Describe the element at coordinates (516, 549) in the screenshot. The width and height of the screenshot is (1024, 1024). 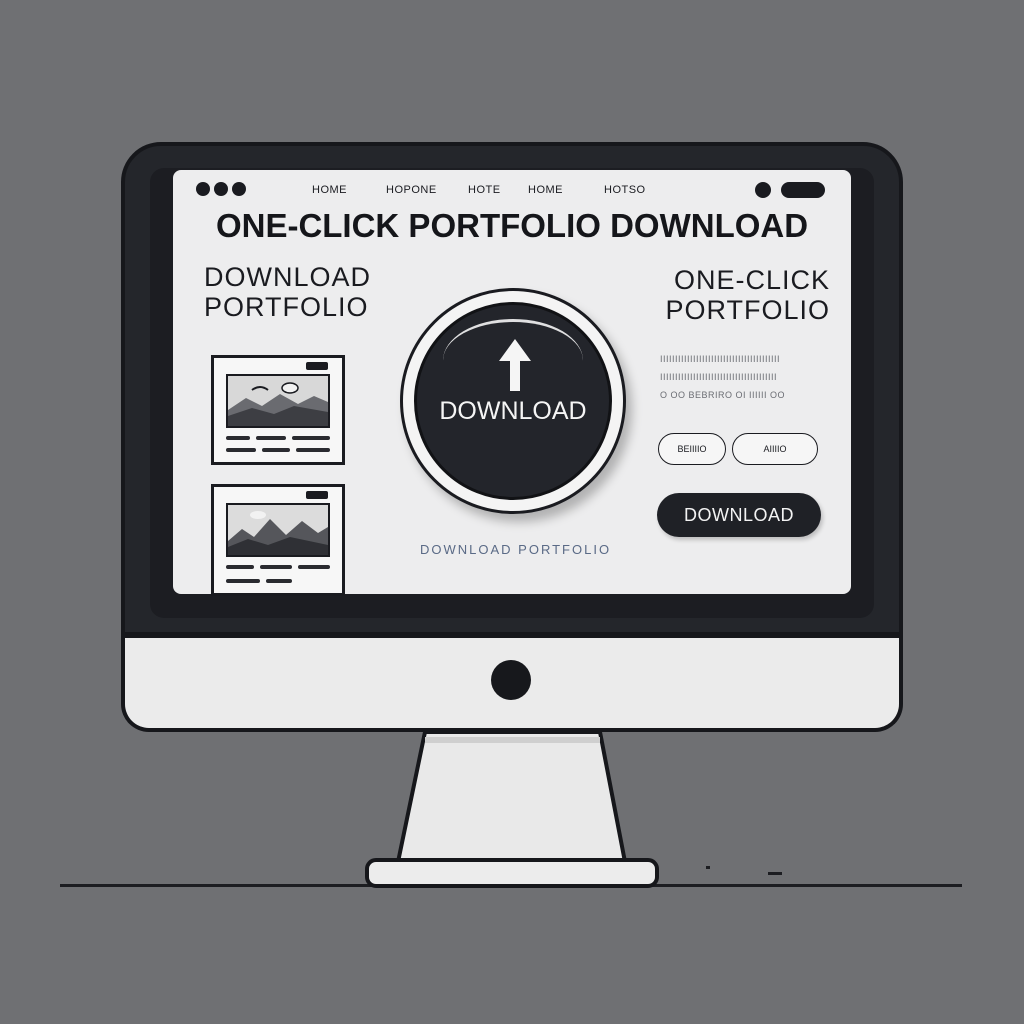
I see `download-portfolio-caption: DOWNLOAD PORTFOLIO` at that location.